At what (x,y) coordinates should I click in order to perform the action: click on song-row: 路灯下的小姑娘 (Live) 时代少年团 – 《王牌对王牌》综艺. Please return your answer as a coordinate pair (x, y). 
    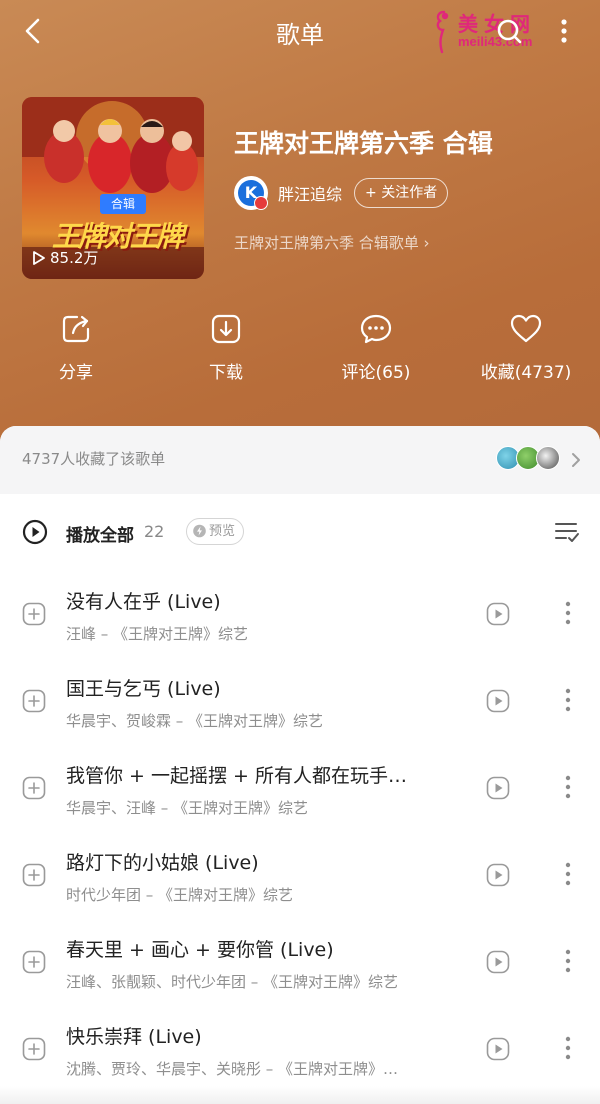
    Looking at the image, I should click on (300, 876).